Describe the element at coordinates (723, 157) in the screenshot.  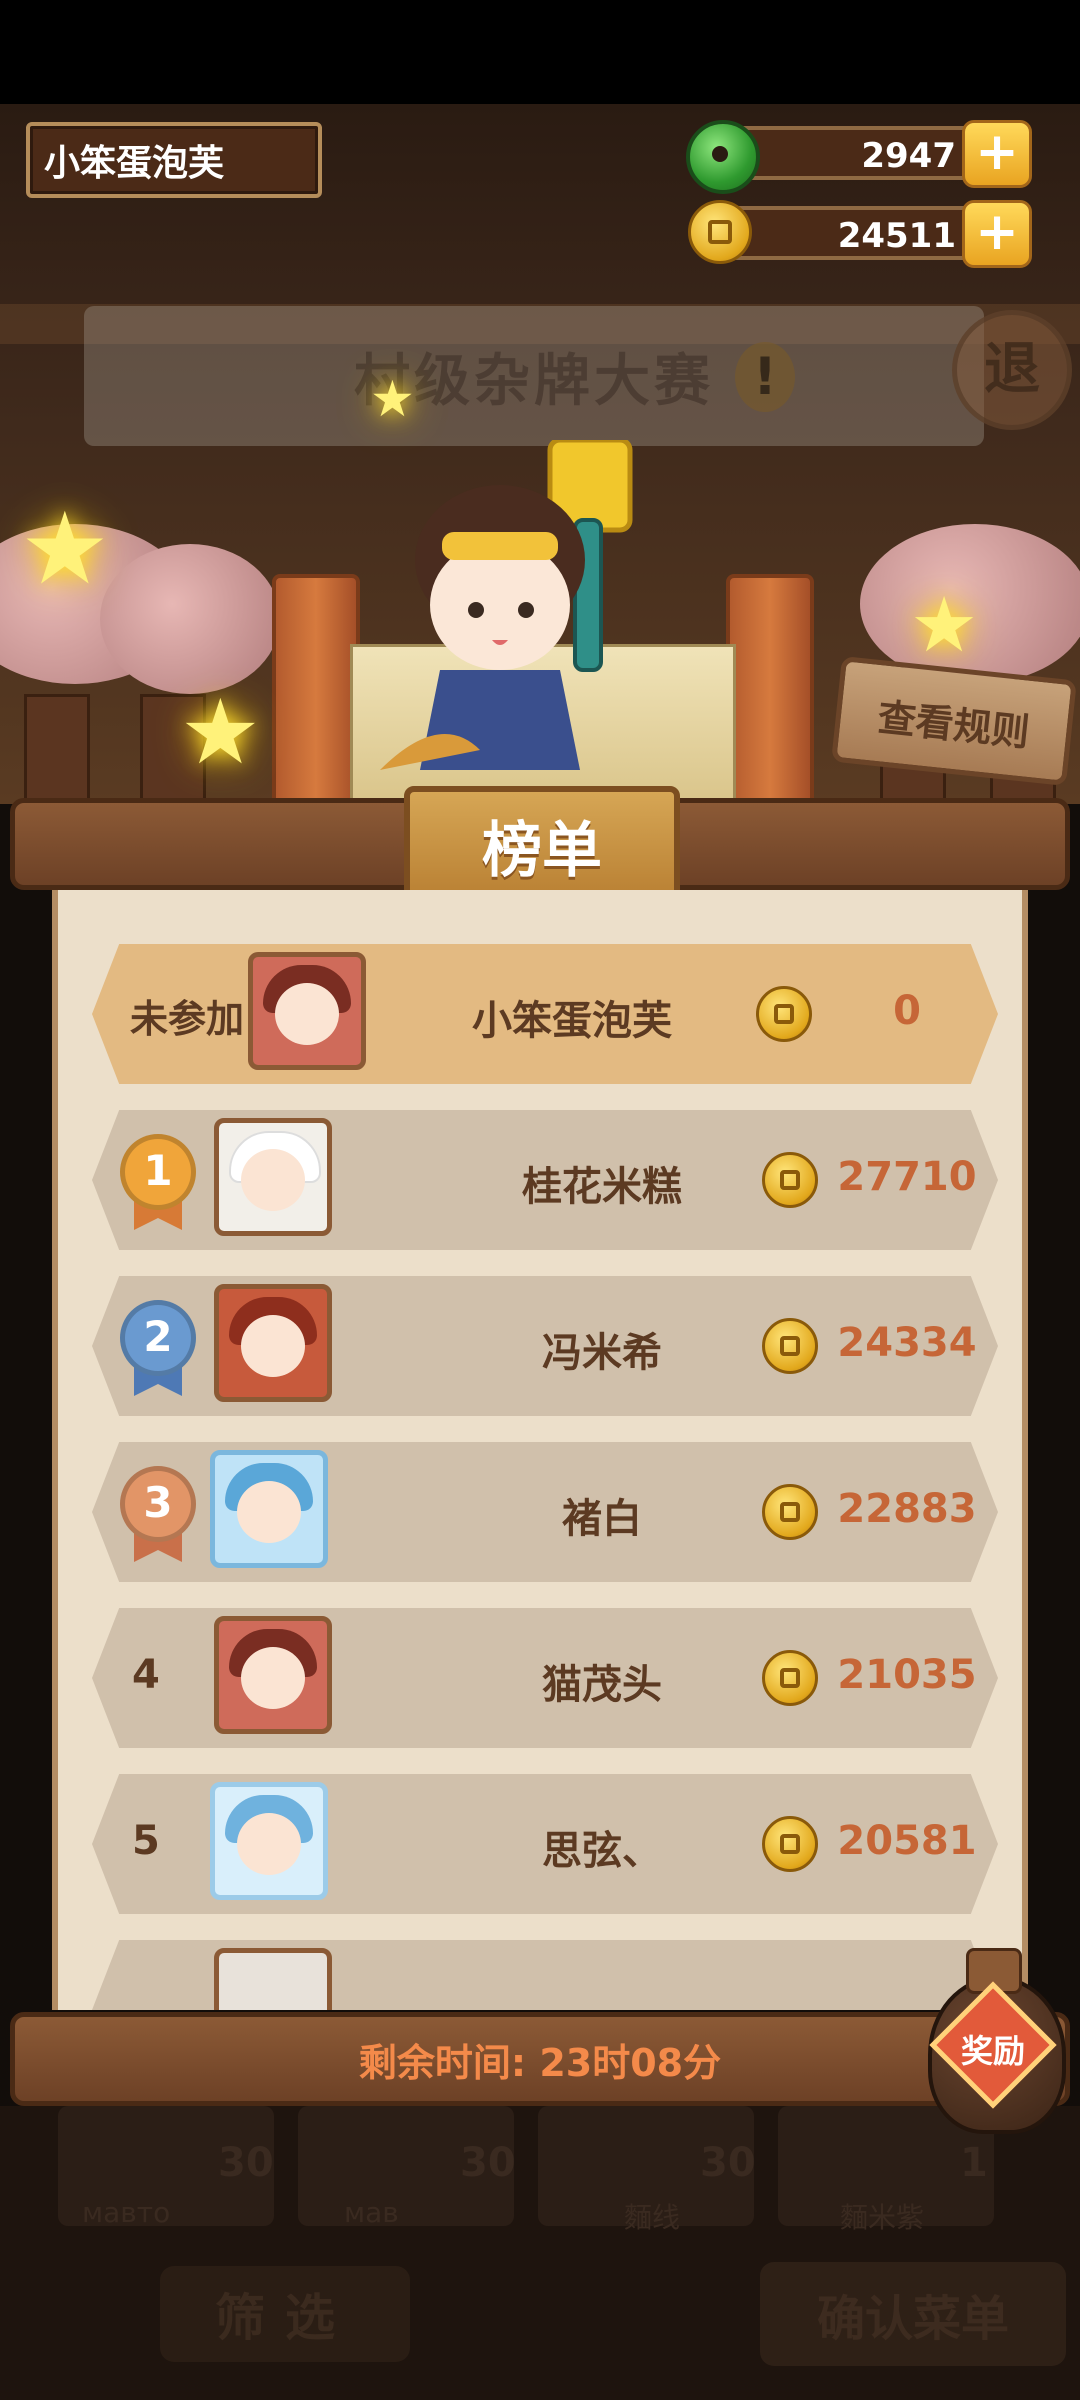
I see `jade-icon` at that location.